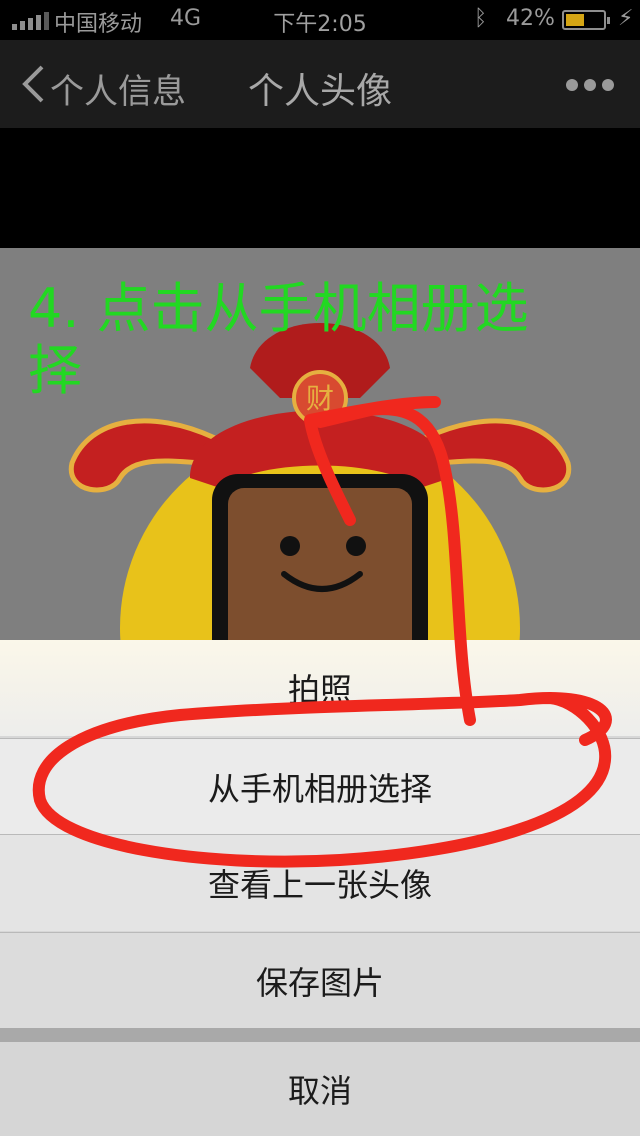 The height and width of the screenshot is (1136, 640). What do you see at coordinates (320, 688) in the screenshot?
I see `take-photo-option: 拍照` at bounding box center [320, 688].